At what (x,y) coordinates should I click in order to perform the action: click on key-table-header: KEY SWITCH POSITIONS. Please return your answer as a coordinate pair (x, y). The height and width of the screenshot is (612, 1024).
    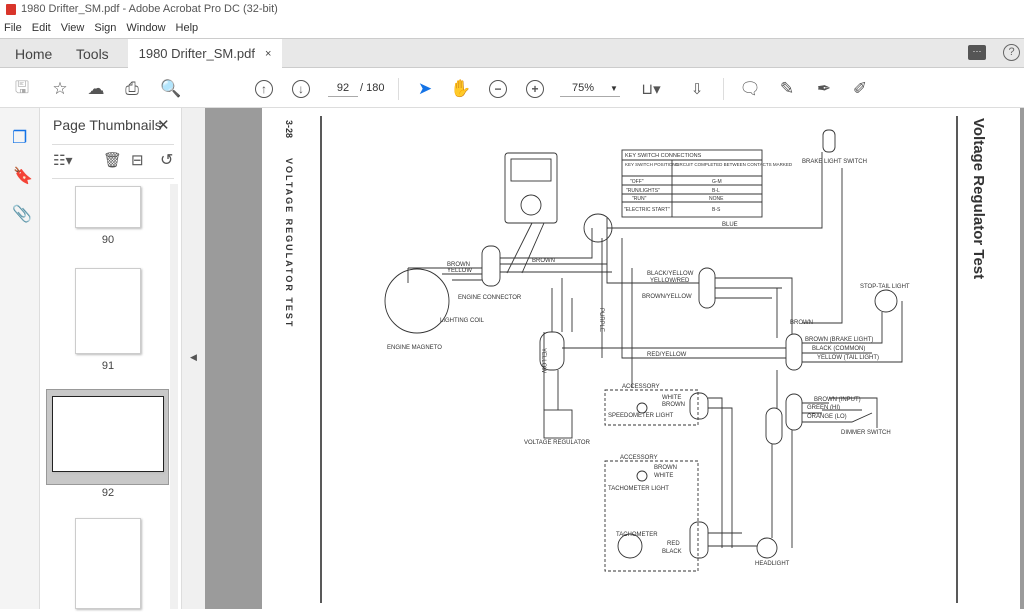
    Looking at the image, I should click on (652, 164).